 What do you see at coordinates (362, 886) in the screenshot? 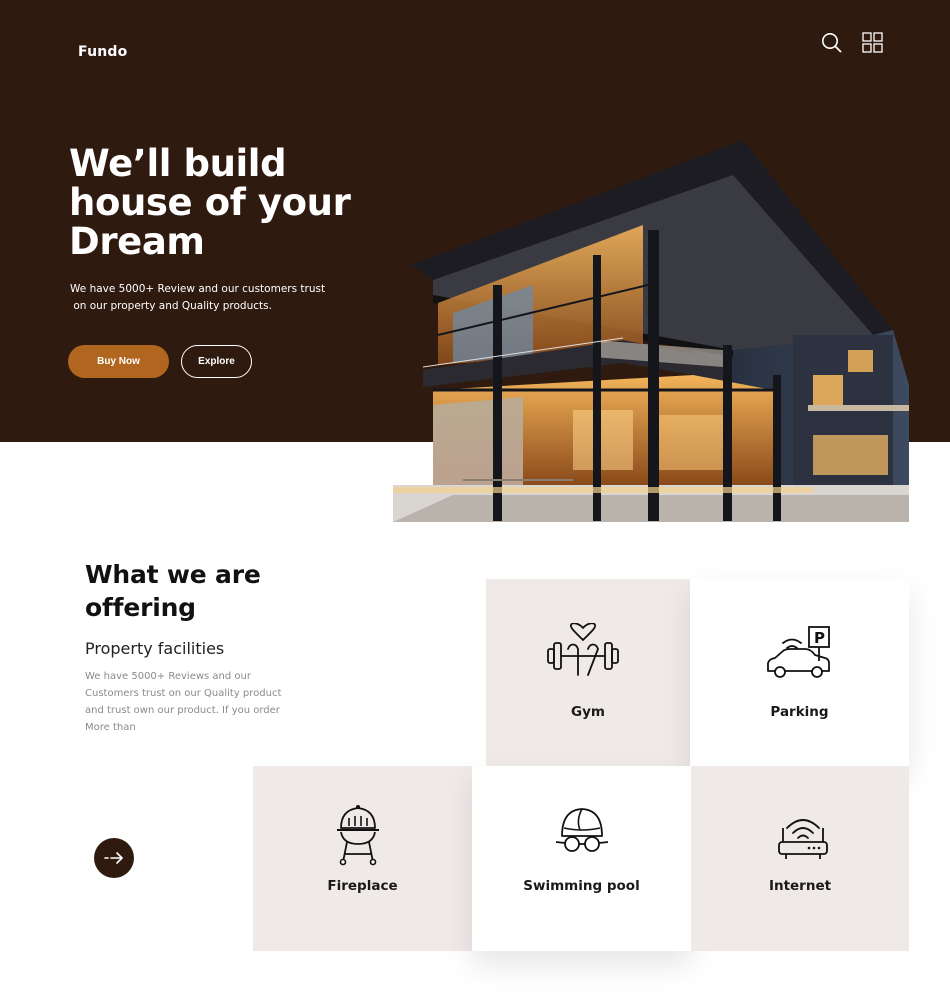
I see `facility-label: Fireplace` at bounding box center [362, 886].